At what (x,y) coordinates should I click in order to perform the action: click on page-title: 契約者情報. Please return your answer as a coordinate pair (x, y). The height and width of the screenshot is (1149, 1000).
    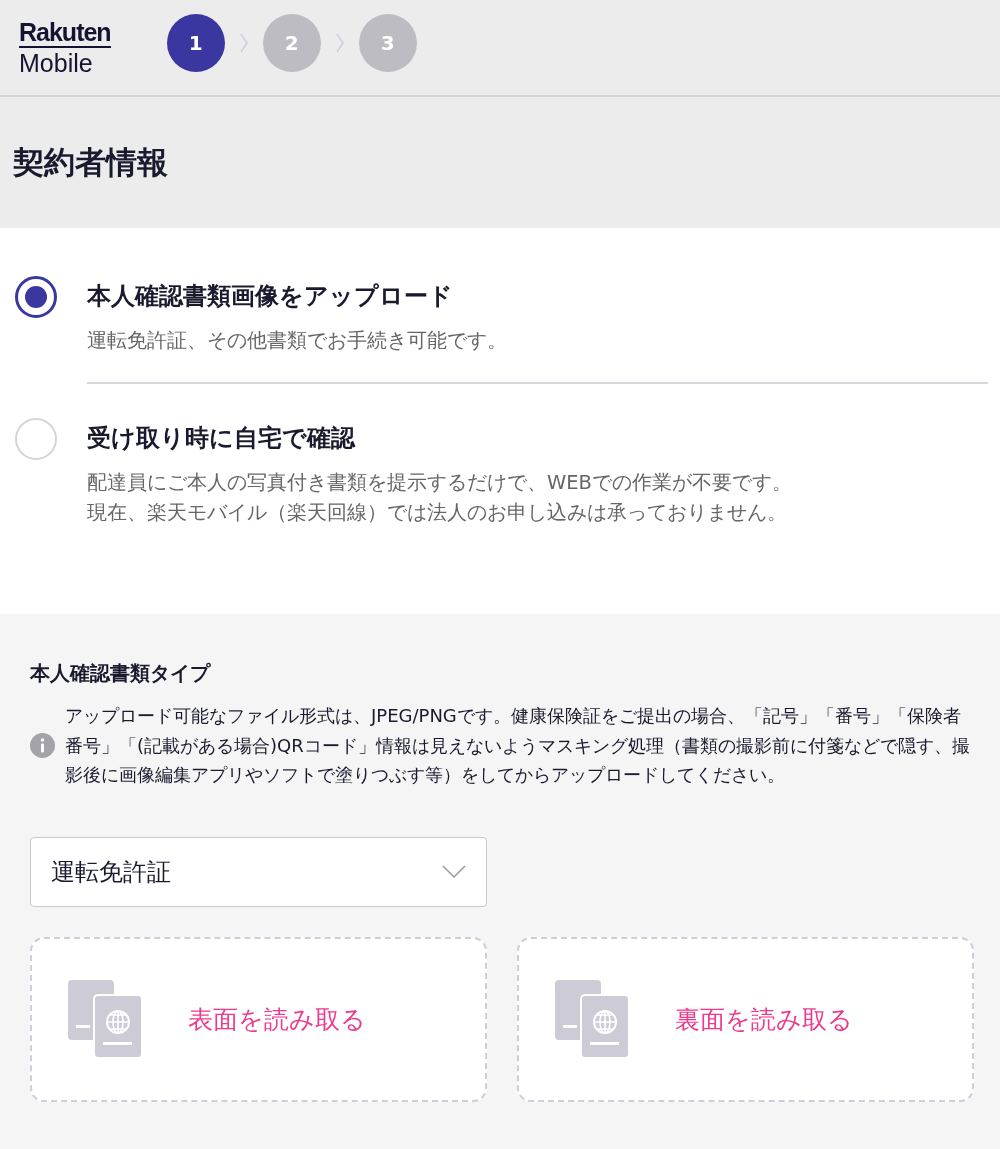
    Looking at the image, I should click on (90, 162).